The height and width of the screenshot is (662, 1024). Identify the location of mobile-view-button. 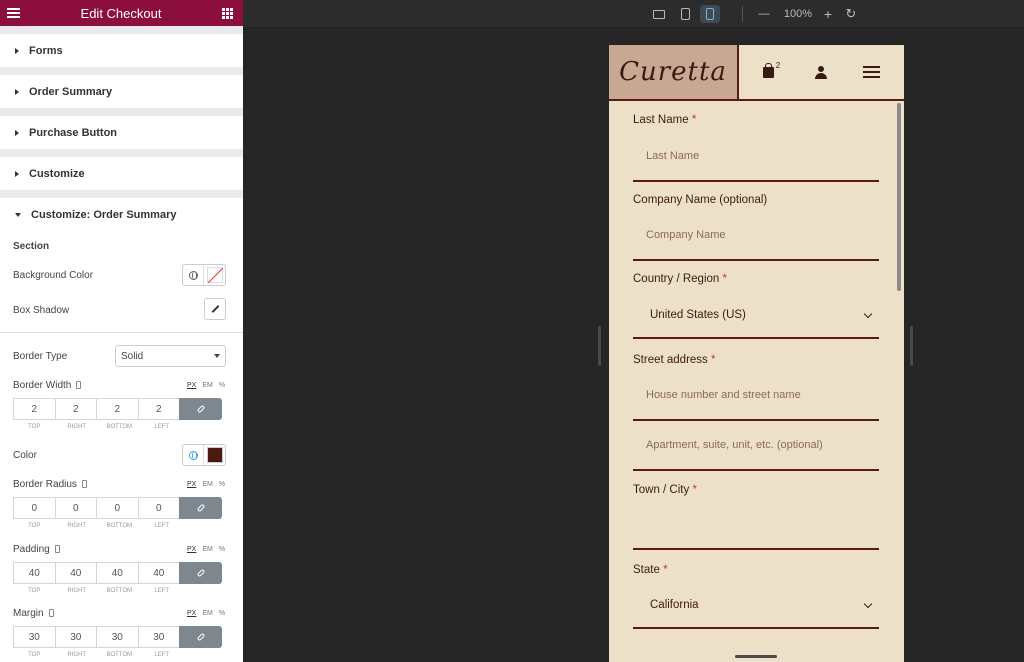
(710, 14).